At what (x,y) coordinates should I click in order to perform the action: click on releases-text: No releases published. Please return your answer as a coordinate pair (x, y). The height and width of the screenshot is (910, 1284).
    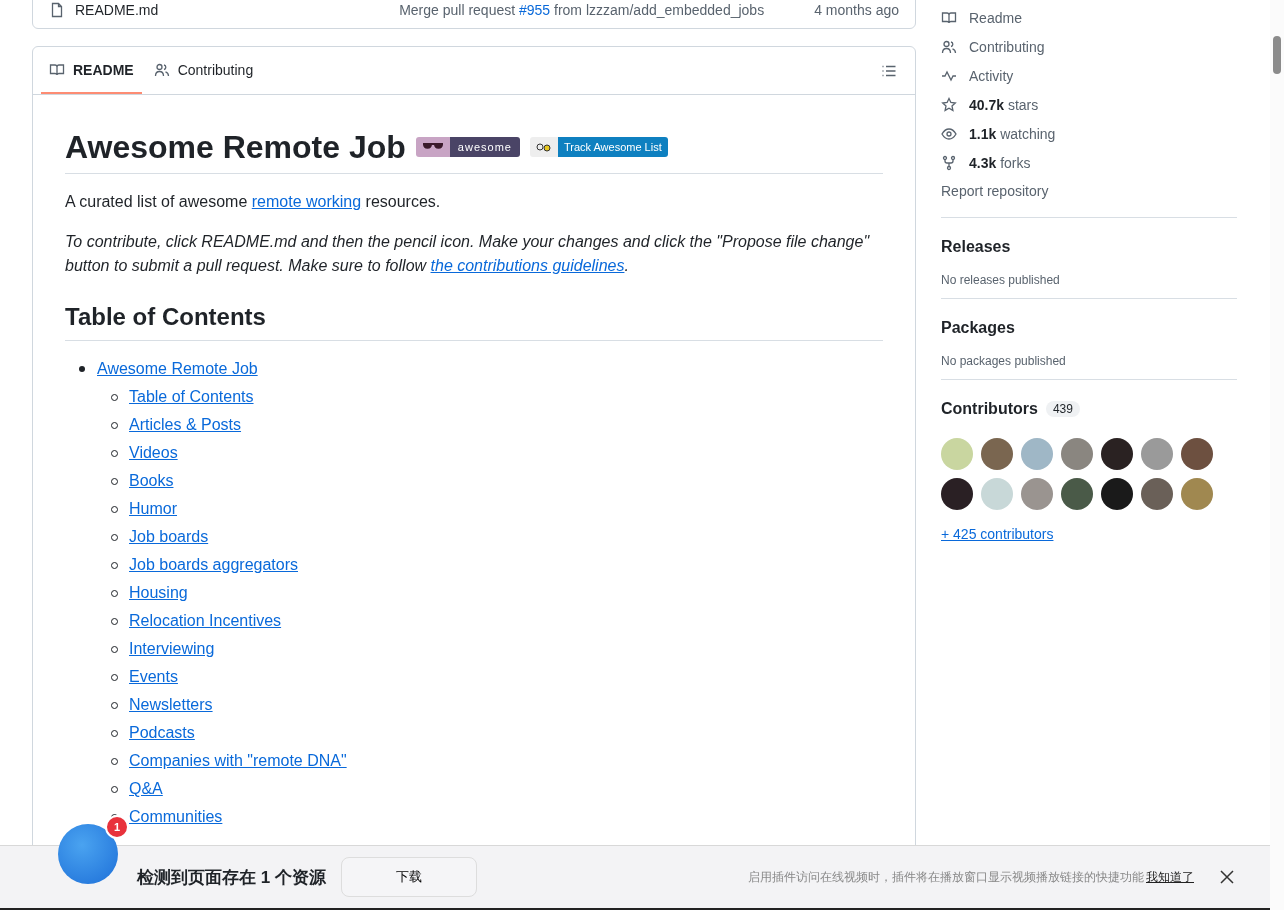
    Looking at the image, I should click on (1001, 280).